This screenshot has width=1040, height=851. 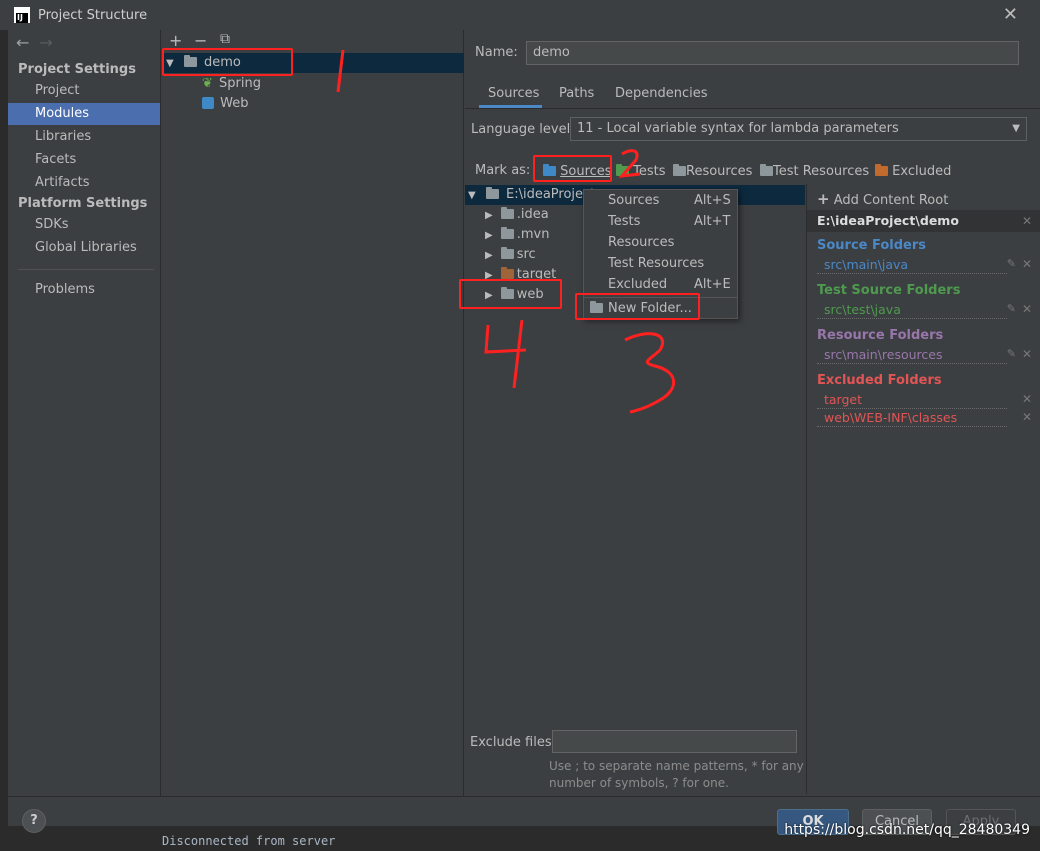 I want to click on handwritten-annotations, so click(x=506, y=231).